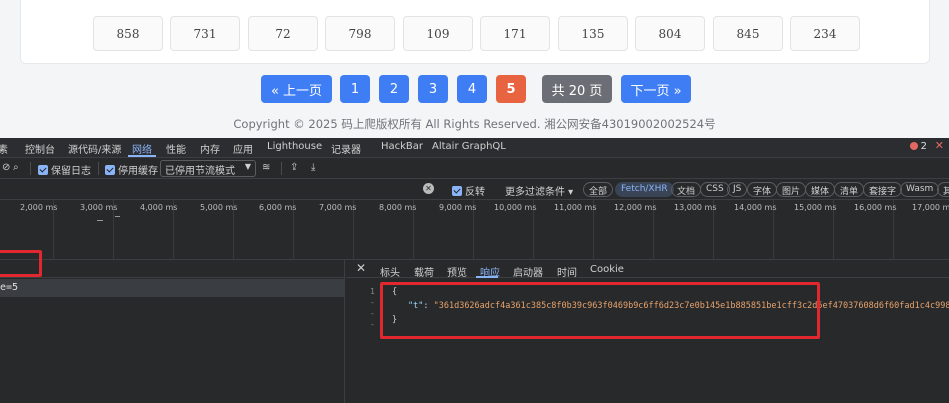 Image resolution: width=949 pixels, height=403 pixels. Describe the element at coordinates (398, 207) in the screenshot. I see `timeline-tick-label: 8,000 ms` at that location.